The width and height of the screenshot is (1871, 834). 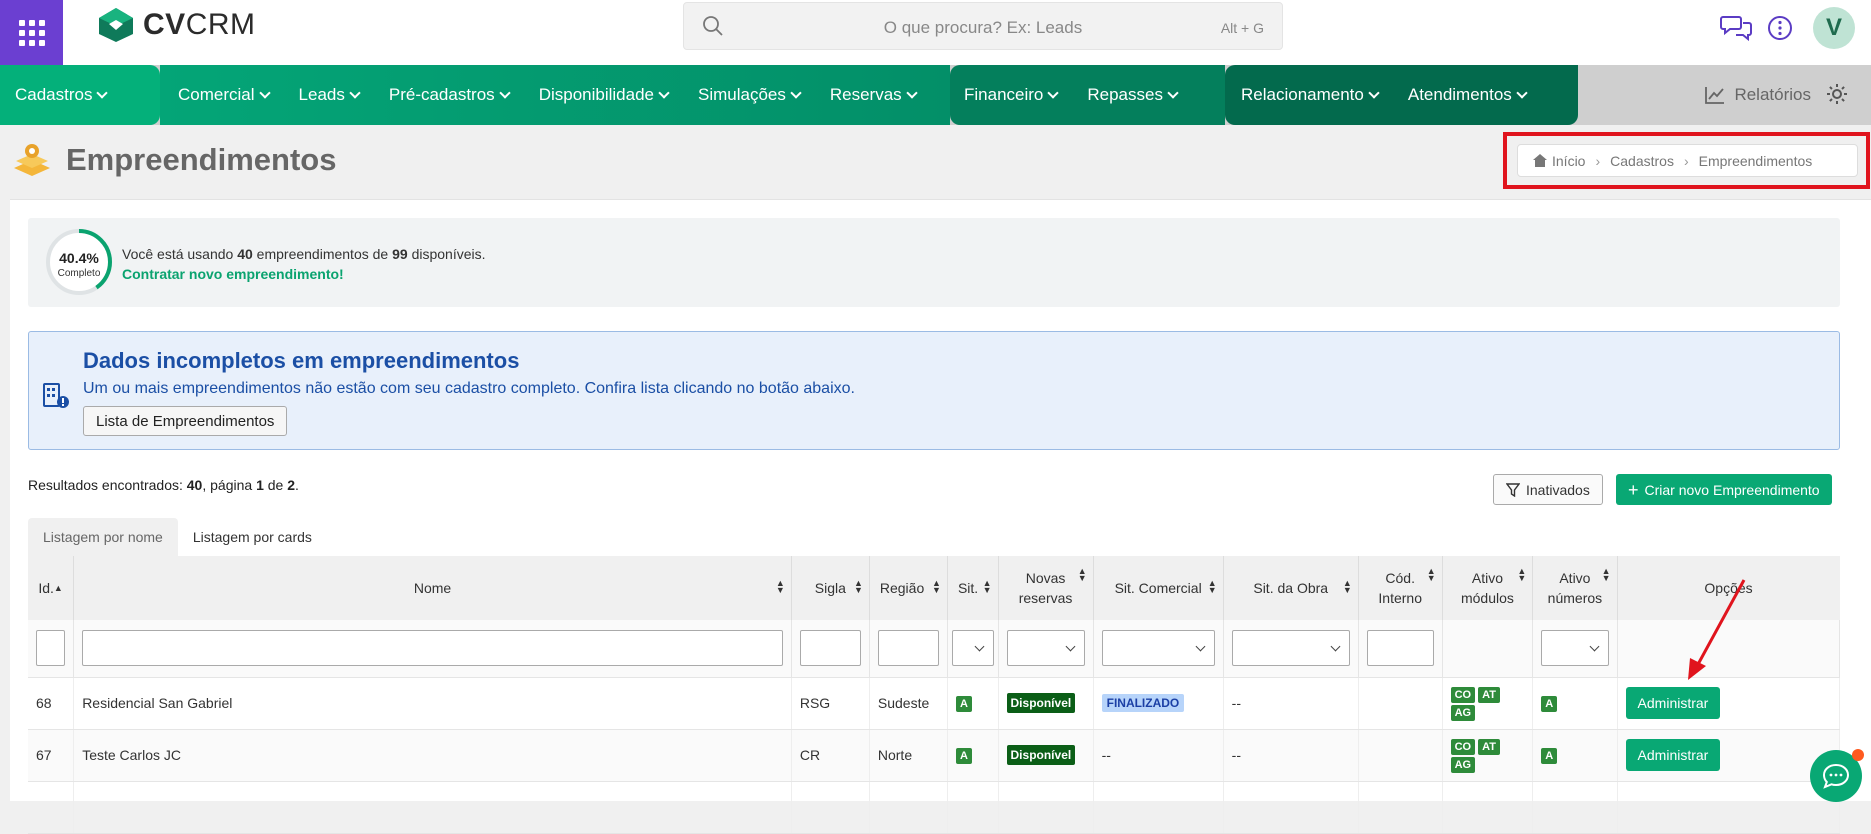 I want to click on nav-item-comercial: Comercial, so click(x=224, y=95).